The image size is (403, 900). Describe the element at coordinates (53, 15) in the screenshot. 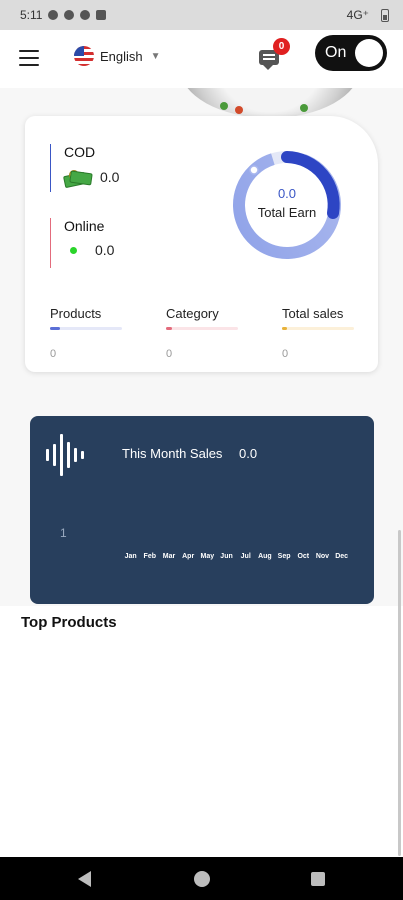

I see `messenger-icon` at that location.